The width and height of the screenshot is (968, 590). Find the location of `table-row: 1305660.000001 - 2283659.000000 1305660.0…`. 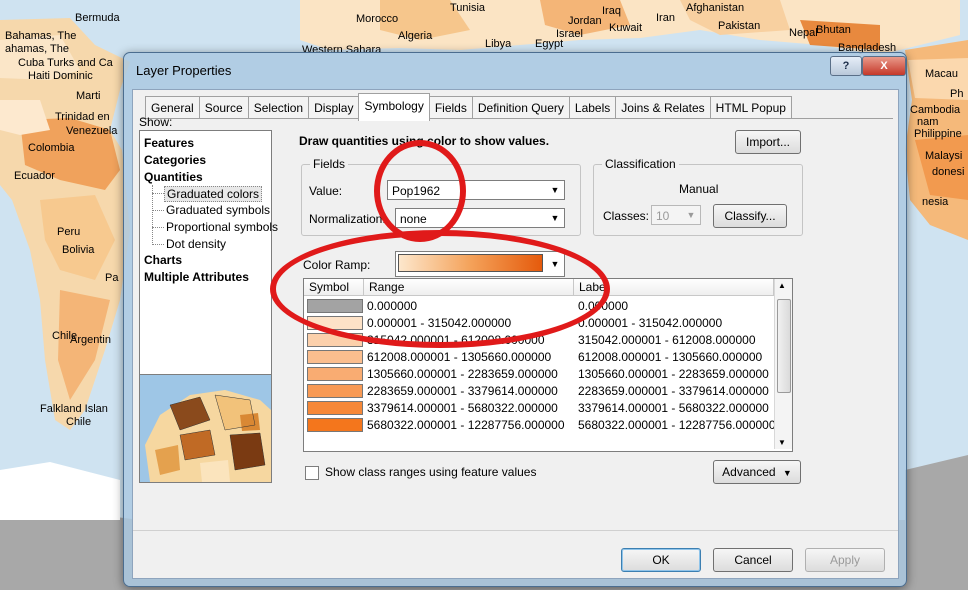

table-row: 1305660.000001 - 2283659.000000 1305660.0… is located at coordinates (539, 374).